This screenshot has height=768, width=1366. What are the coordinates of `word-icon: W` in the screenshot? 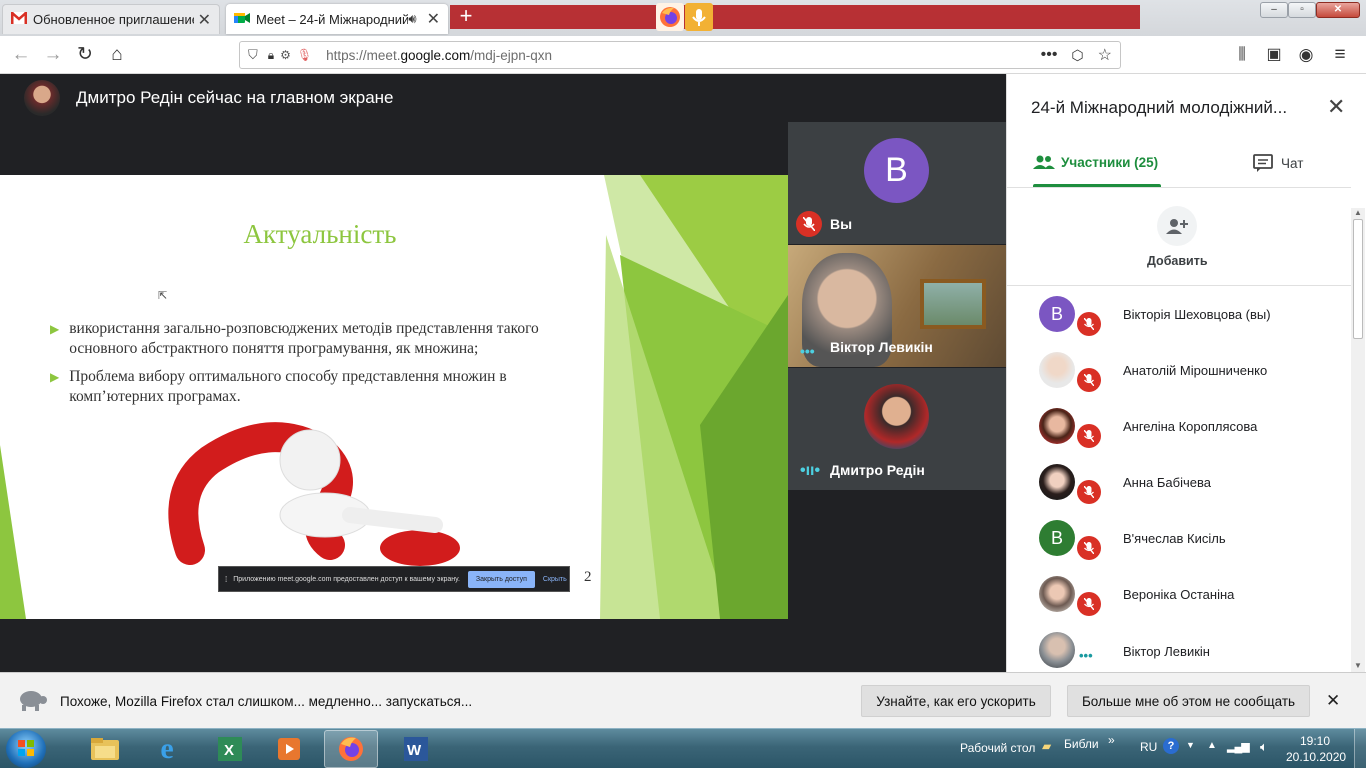 It's located at (415, 749).